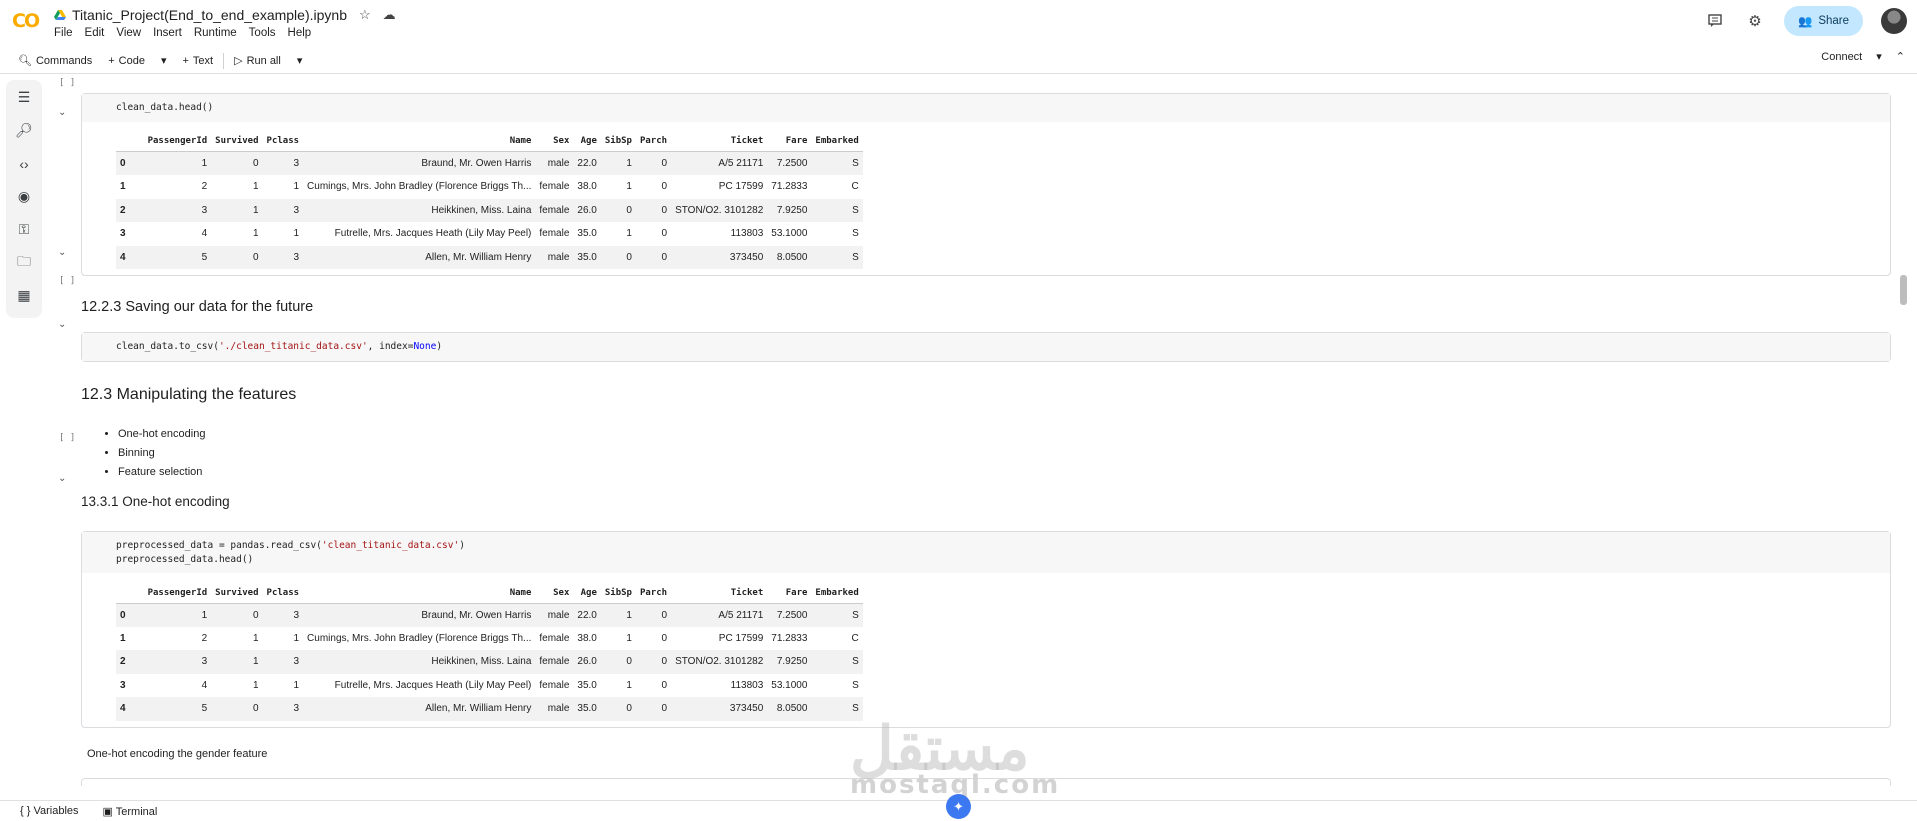  Describe the element at coordinates (262, 33) in the screenshot. I see `menu-tools: Tools` at that location.